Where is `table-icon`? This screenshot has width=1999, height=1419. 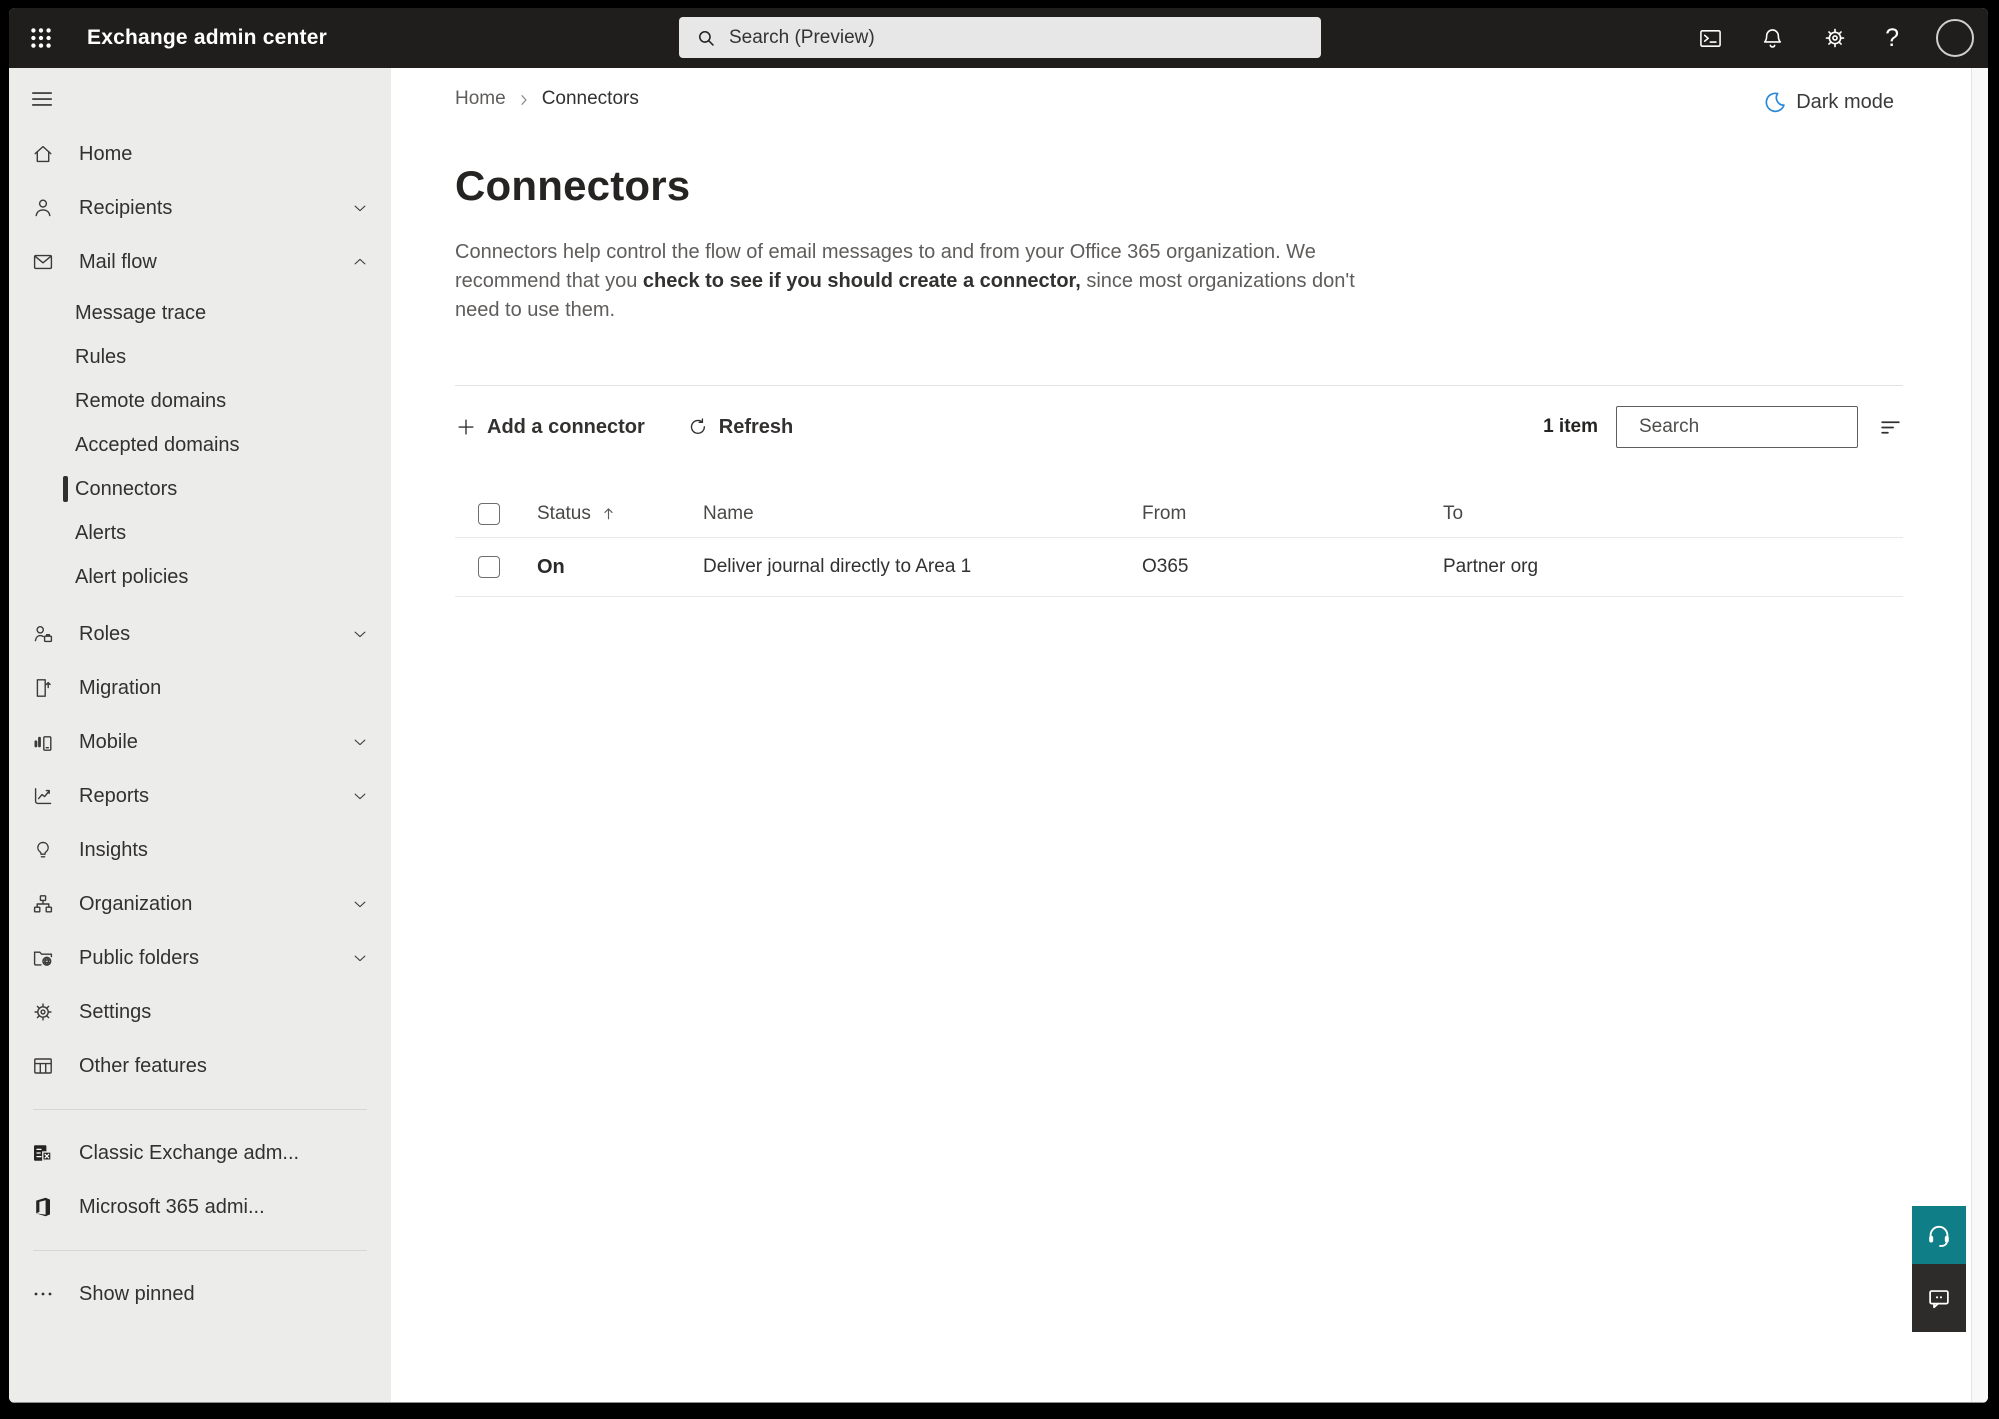
table-icon is located at coordinates (43, 1066).